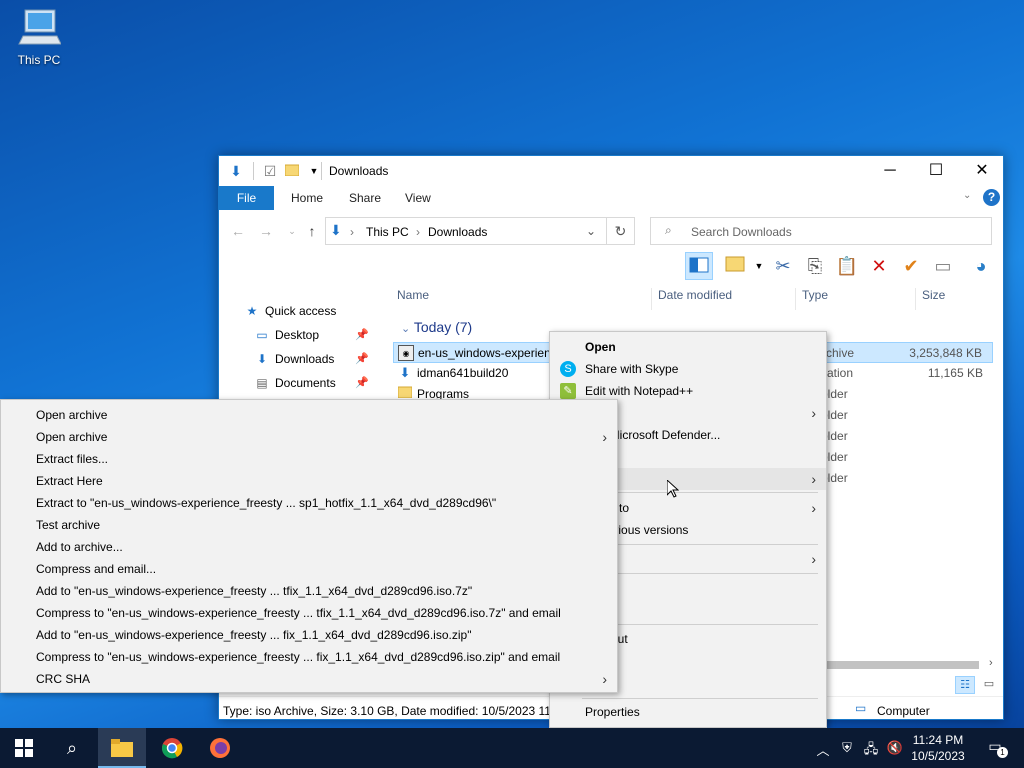  Describe the element at coordinates (309, 437) in the screenshot. I see `submenu-open-archive-as: Open archive ›` at that location.